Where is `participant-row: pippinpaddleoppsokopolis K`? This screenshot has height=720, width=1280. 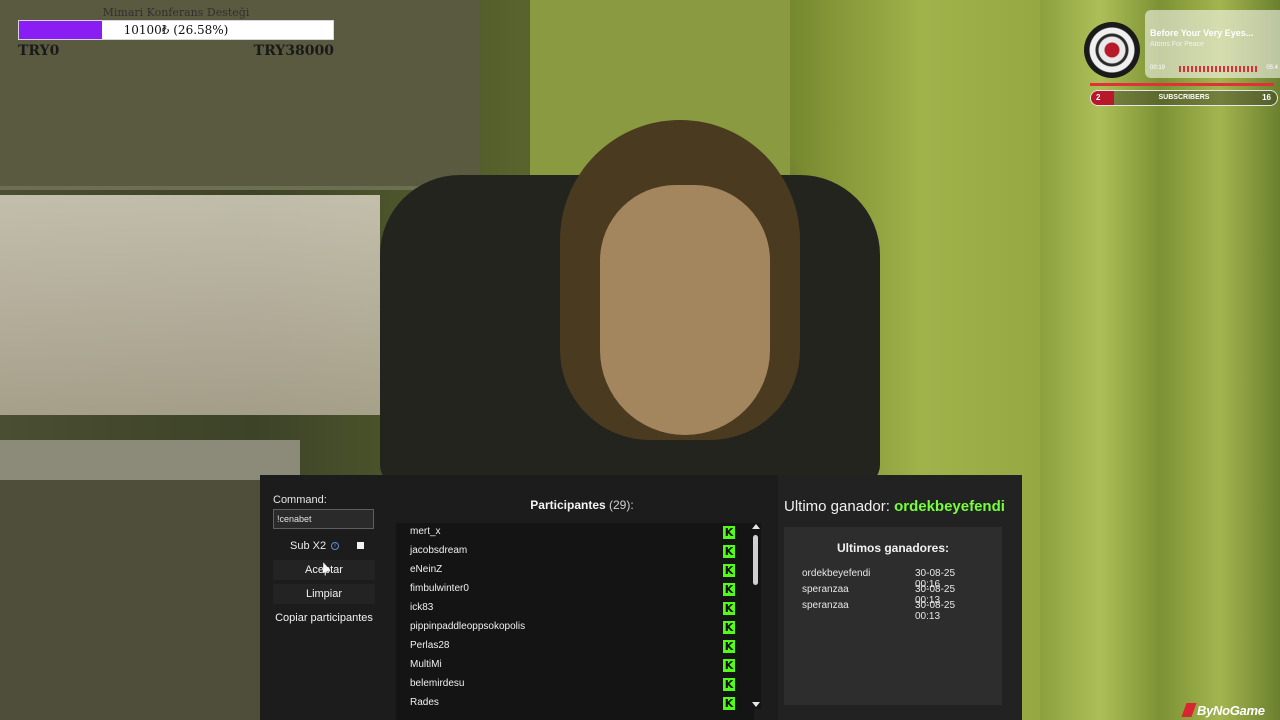
participant-row: pippinpaddleoppsokopolis K is located at coordinates (575, 627).